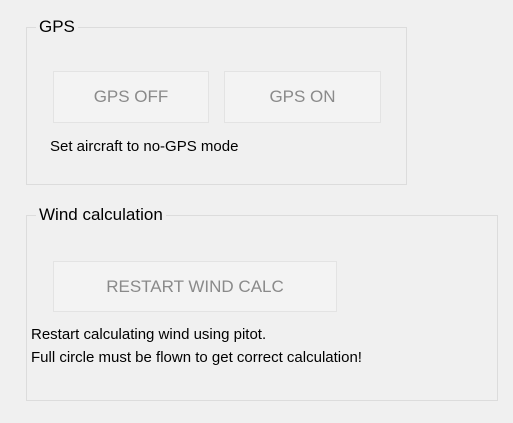 The height and width of the screenshot is (423, 513). I want to click on wind-group-title: Wind calculation, so click(101, 215).